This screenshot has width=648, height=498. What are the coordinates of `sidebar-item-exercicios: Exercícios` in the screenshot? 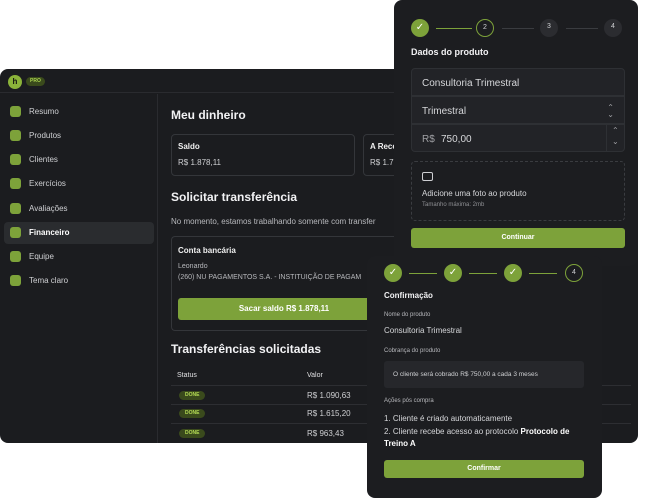 It's located at (79, 184).